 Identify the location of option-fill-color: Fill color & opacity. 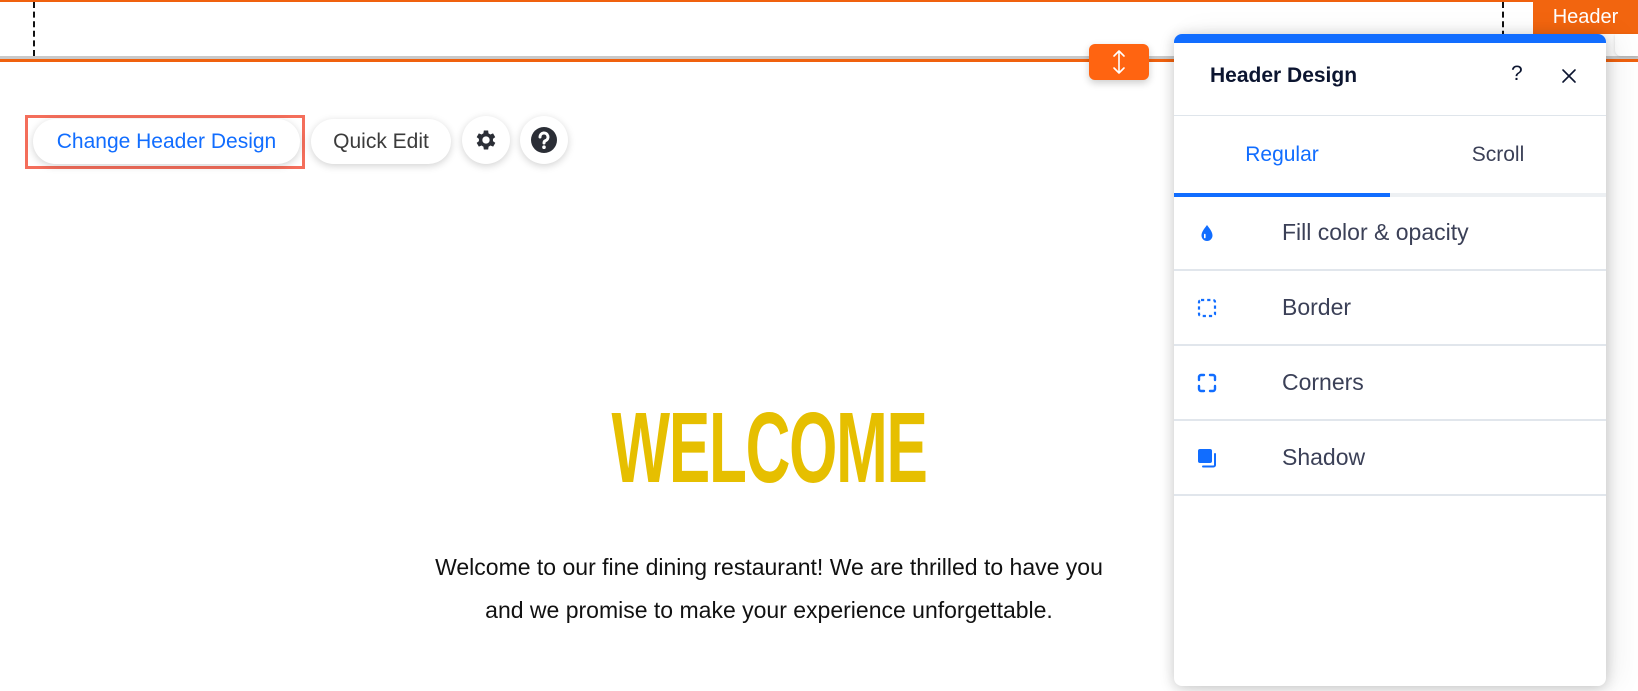
(1390, 233).